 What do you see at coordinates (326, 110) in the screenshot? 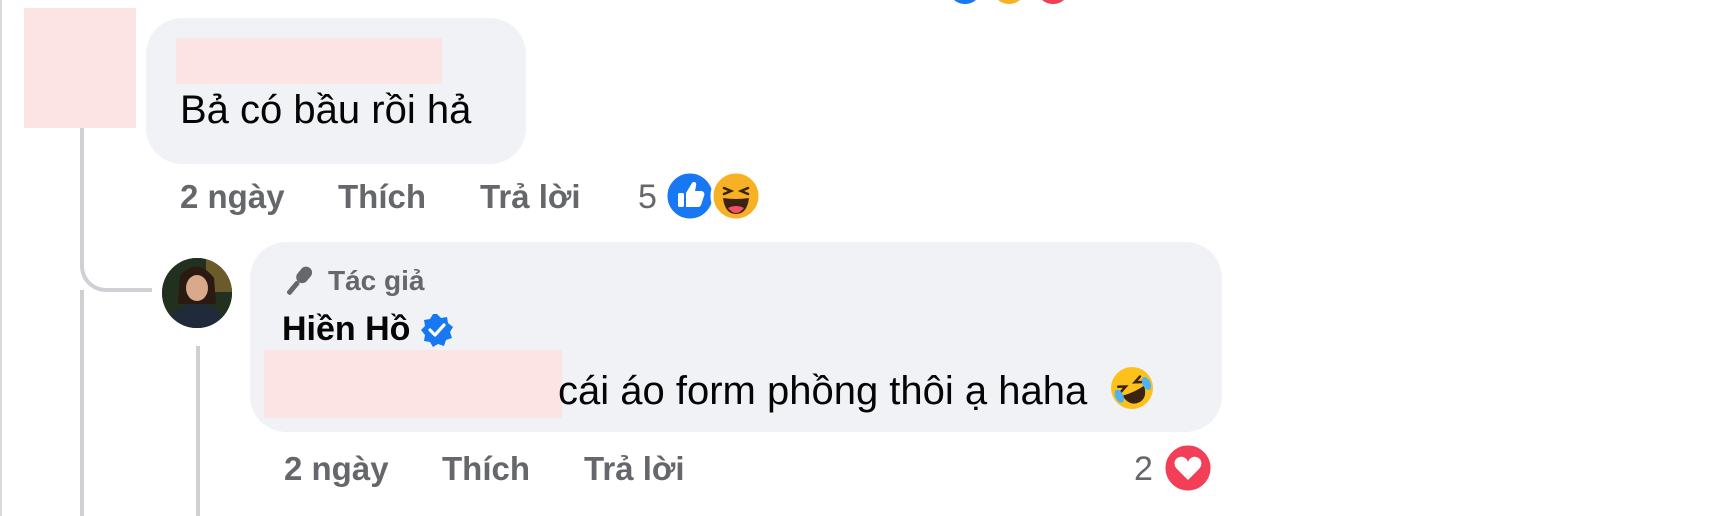
I see `comment-text: Bả có bầu rồi hả` at bounding box center [326, 110].